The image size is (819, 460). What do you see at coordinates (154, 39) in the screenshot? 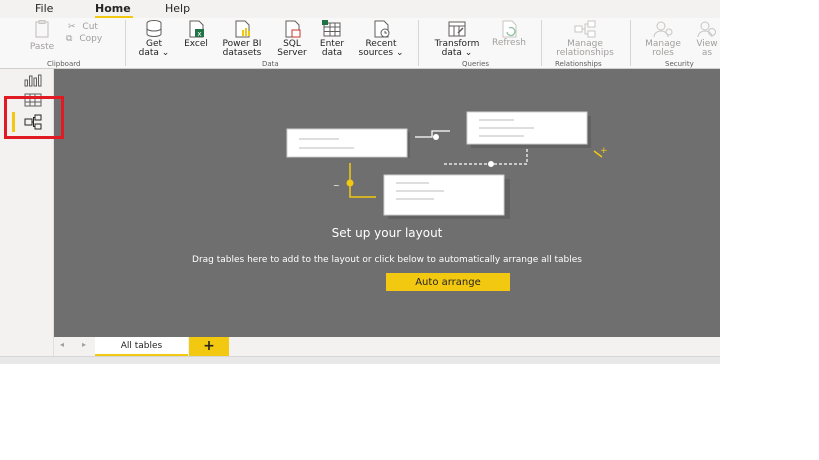
I see `get-data-button: Get data ⌄` at bounding box center [154, 39].